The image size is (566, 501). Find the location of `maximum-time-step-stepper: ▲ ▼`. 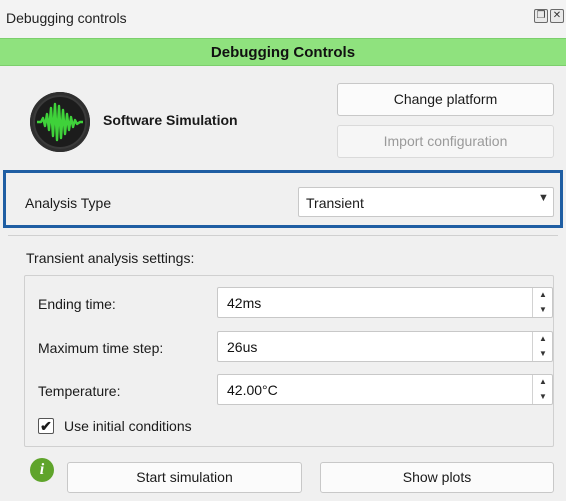

maximum-time-step-stepper: ▲ ▼ is located at coordinates (542, 346).